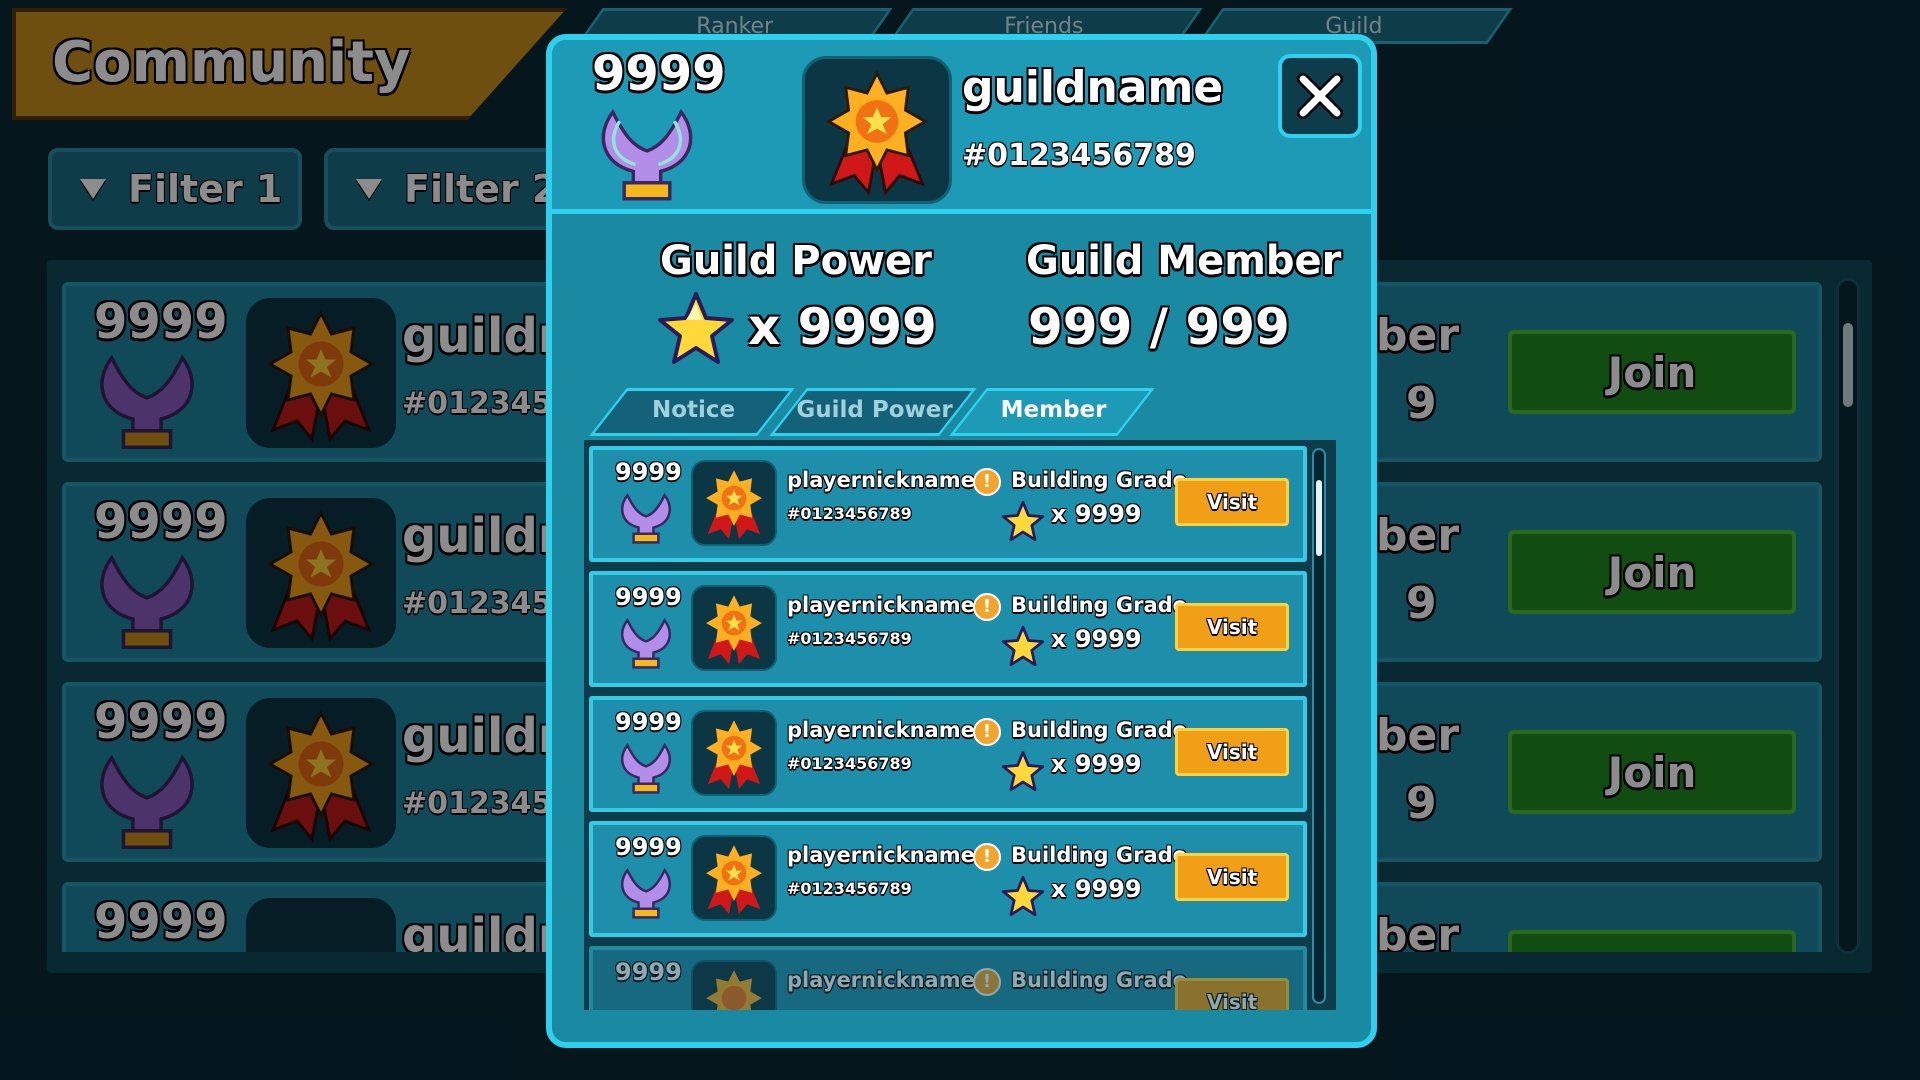  Describe the element at coordinates (692, 412) in the screenshot. I see `tab-notice: Notice` at that location.